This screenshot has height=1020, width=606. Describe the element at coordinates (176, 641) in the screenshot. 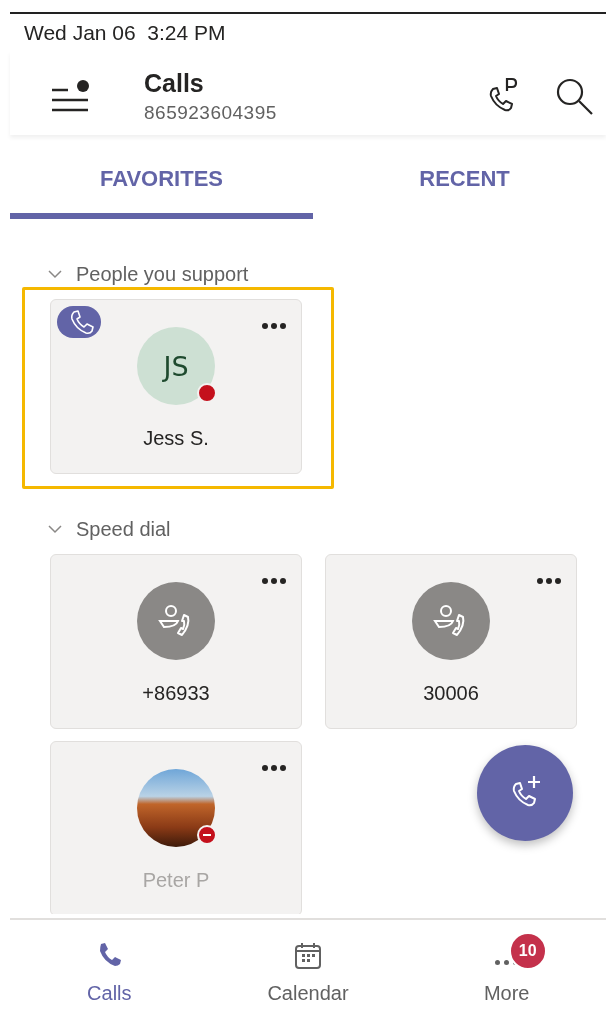

I see `contact-card: +86933` at that location.